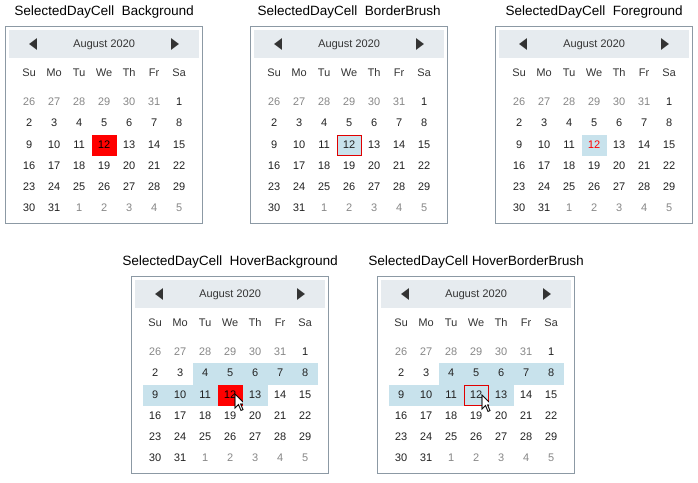 The image size is (698, 483). I want to click on day-cell: 16, so click(519, 167).